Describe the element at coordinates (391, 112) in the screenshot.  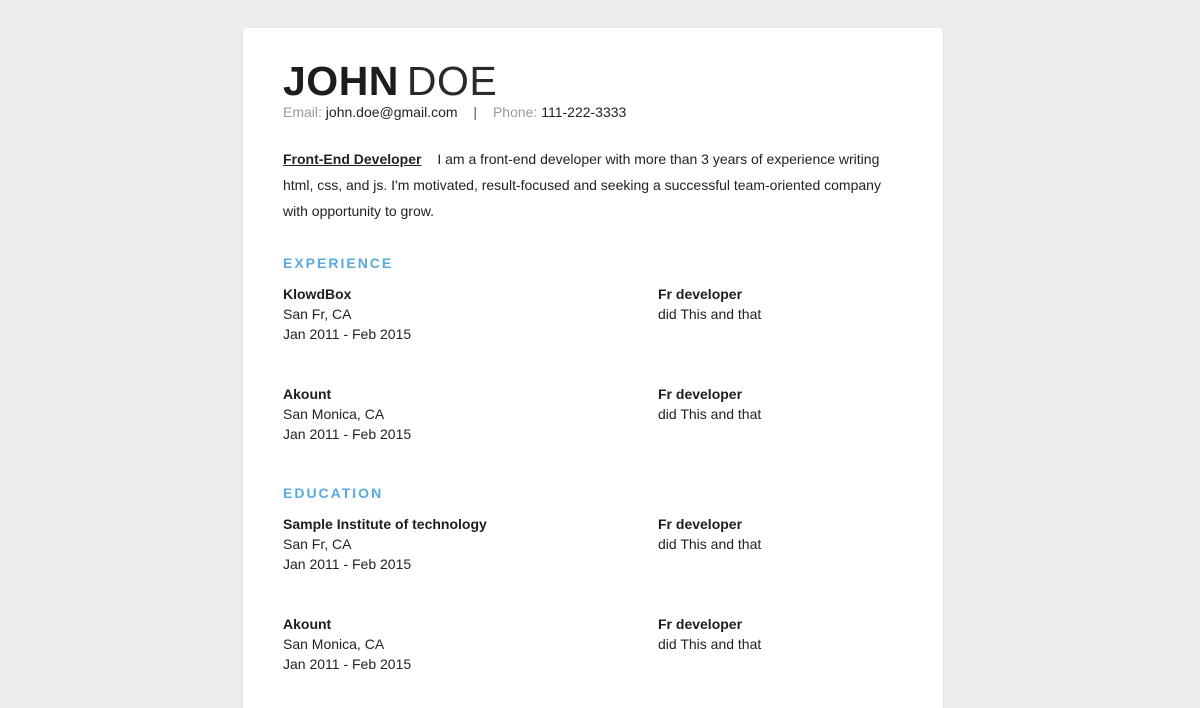
I see `email-value: john.doe@gmail.com` at that location.